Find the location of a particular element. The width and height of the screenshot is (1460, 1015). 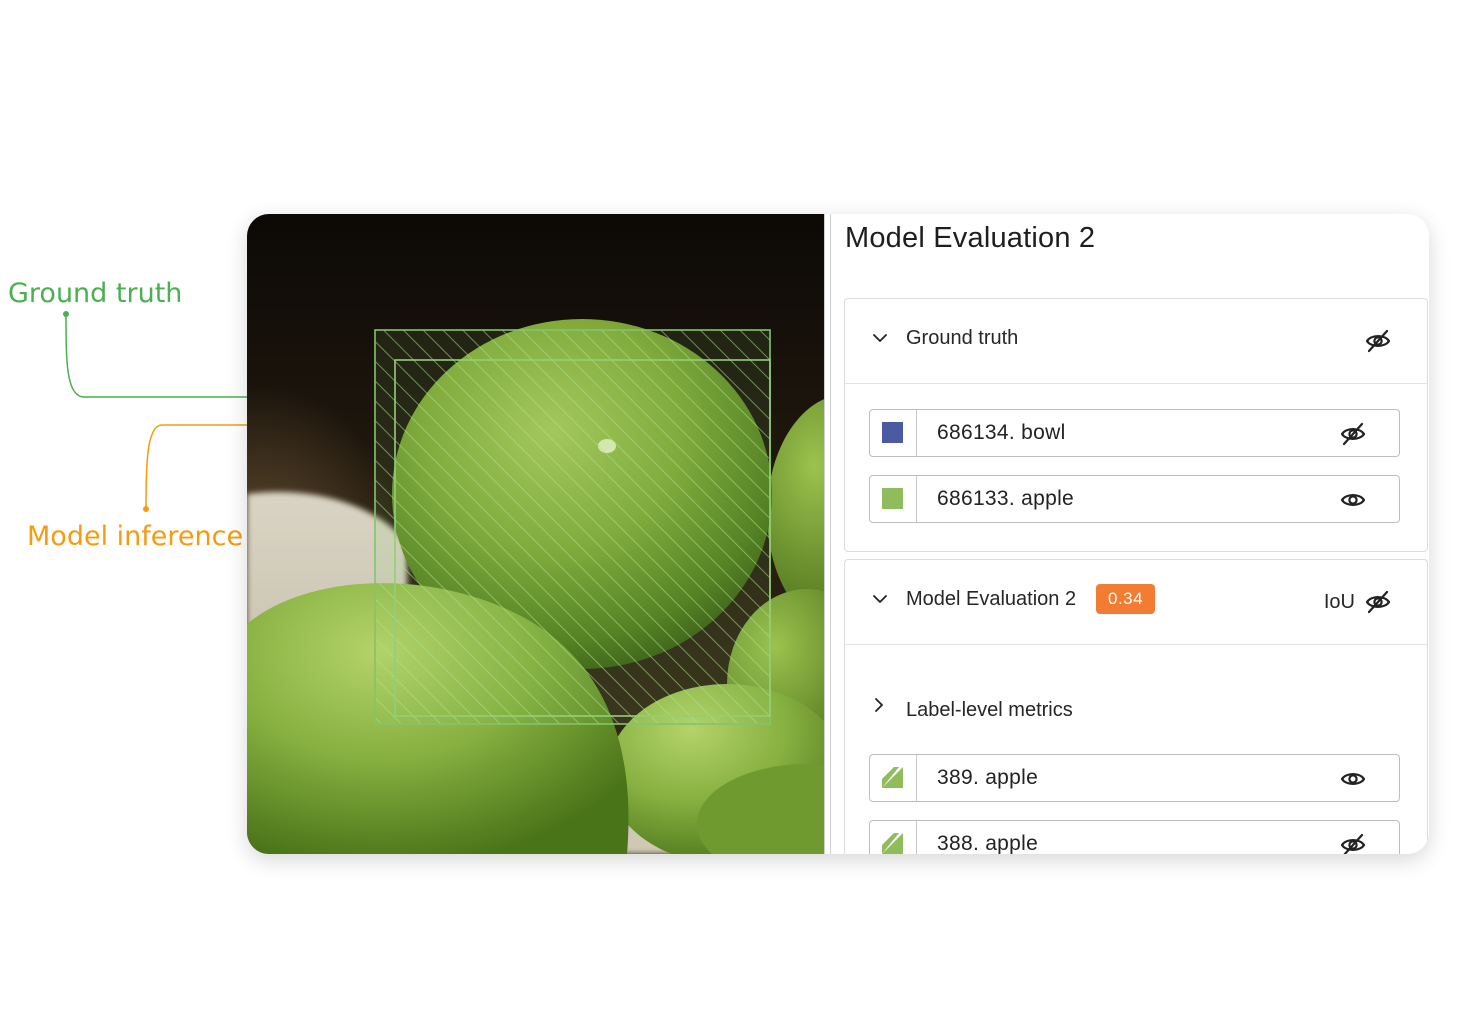

item-label: 686134. bowl is located at coordinates (1001, 432).